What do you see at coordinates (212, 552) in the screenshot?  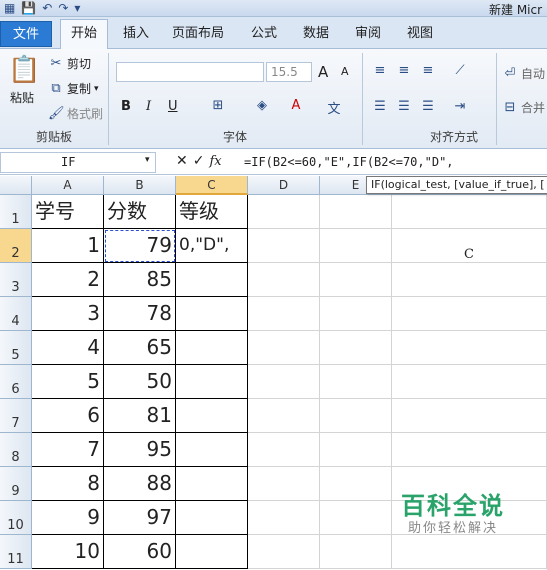 I see `cell-c11` at bounding box center [212, 552].